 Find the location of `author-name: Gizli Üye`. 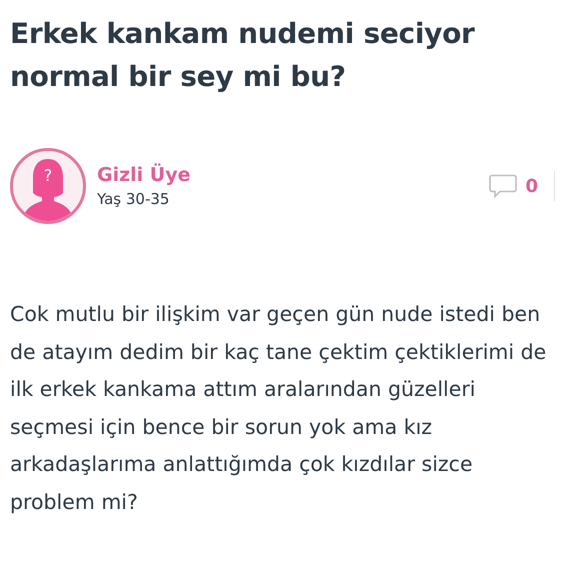

author-name: Gizli Üye is located at coordinates (144, 175).